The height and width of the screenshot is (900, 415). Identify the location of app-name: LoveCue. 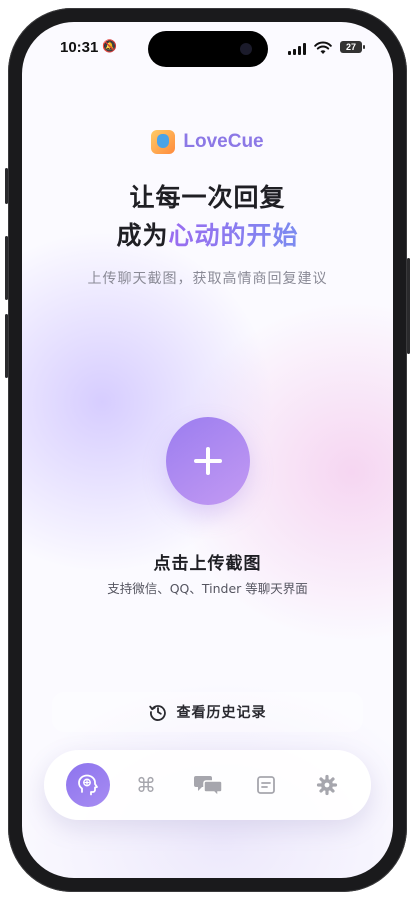
(223, 141).